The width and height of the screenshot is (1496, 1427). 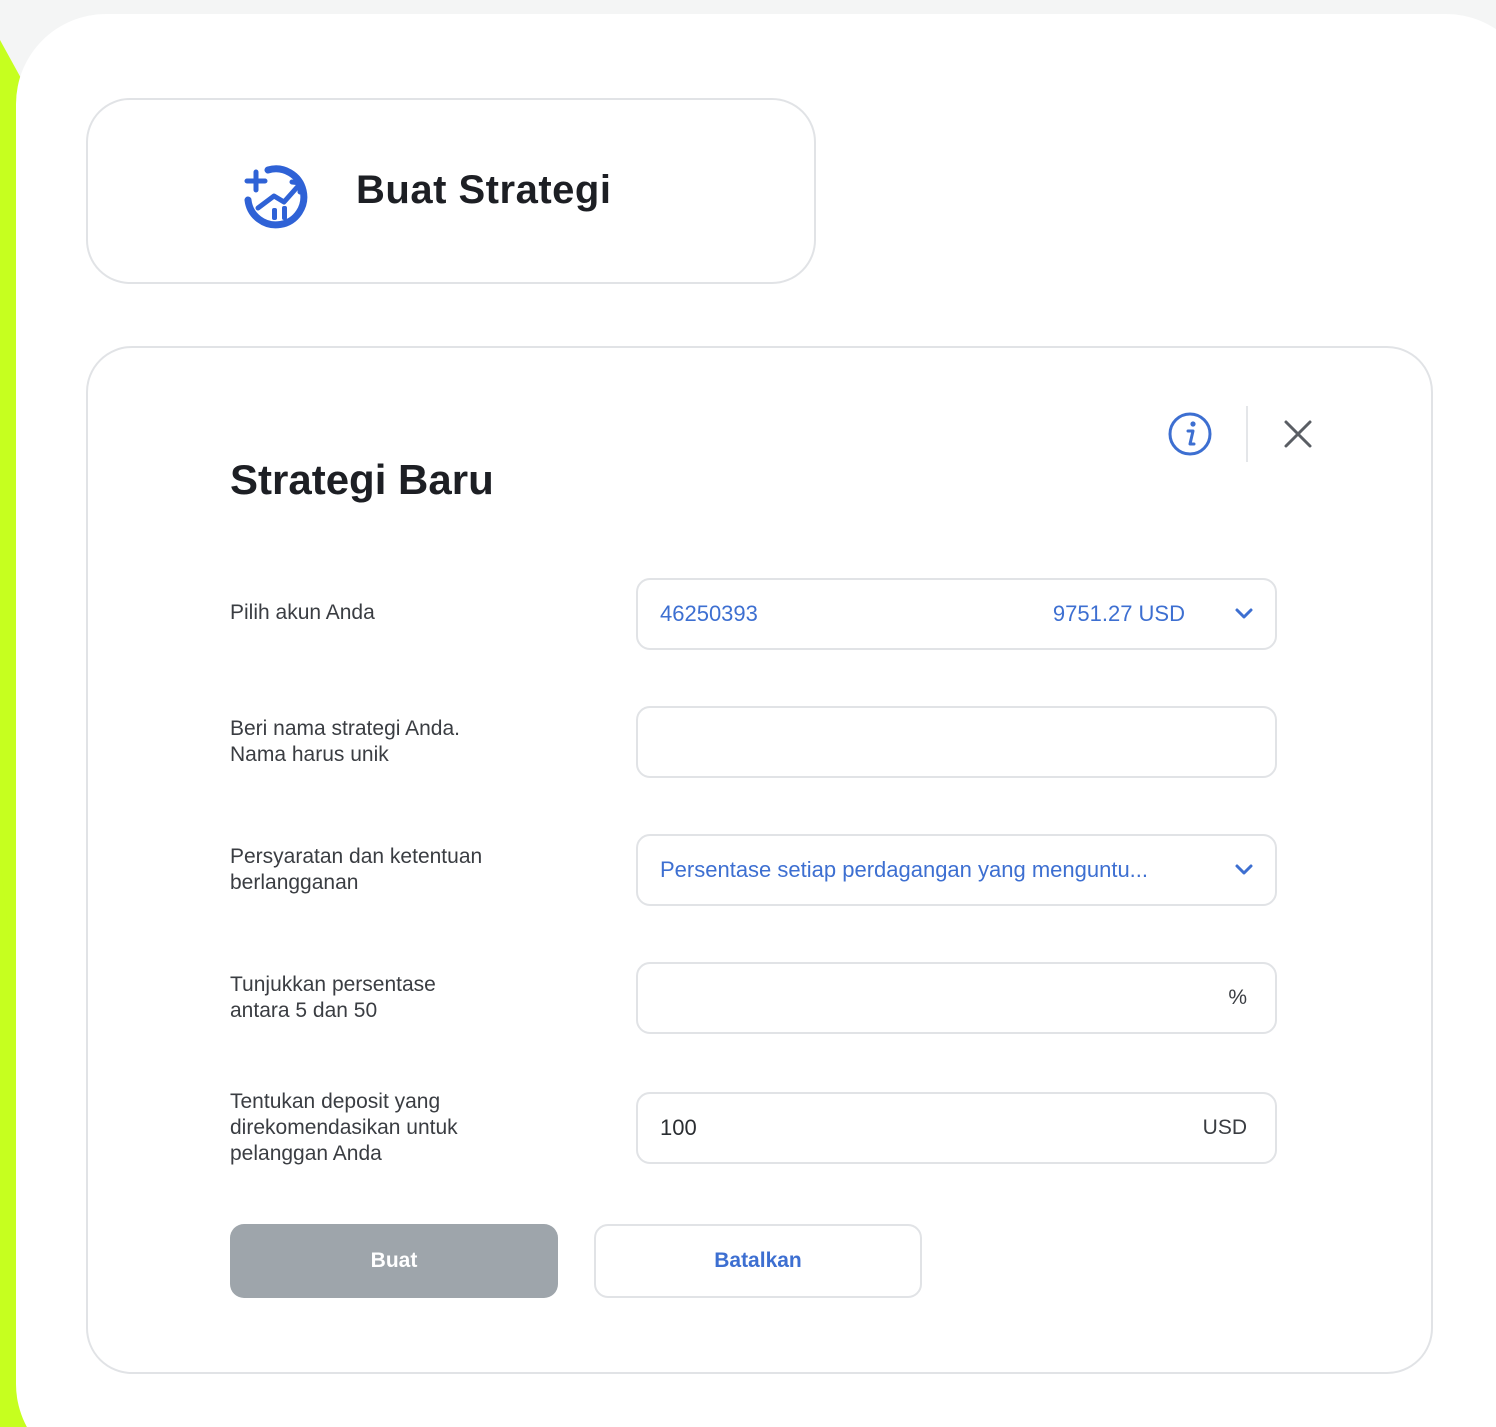 What do you see at coordinates (276, 197) in the screenshot?
I see `add-strategy-chart-icon` at bounding box center [276, 197].